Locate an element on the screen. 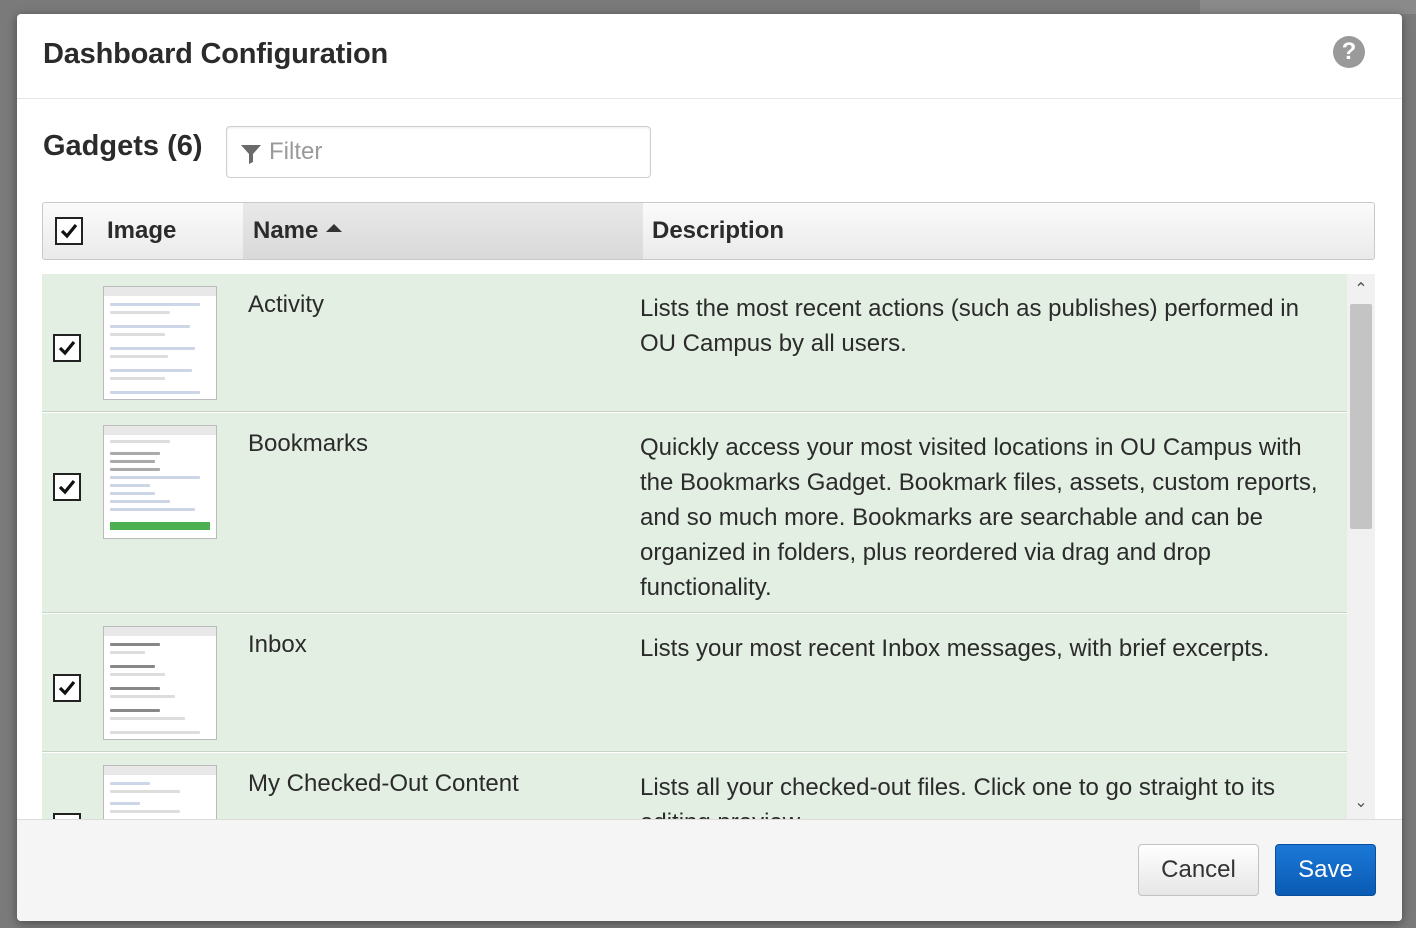 This screenshot has height=928, width=1416. question-circle-icon: ? is located at coordinates (1349, 52).